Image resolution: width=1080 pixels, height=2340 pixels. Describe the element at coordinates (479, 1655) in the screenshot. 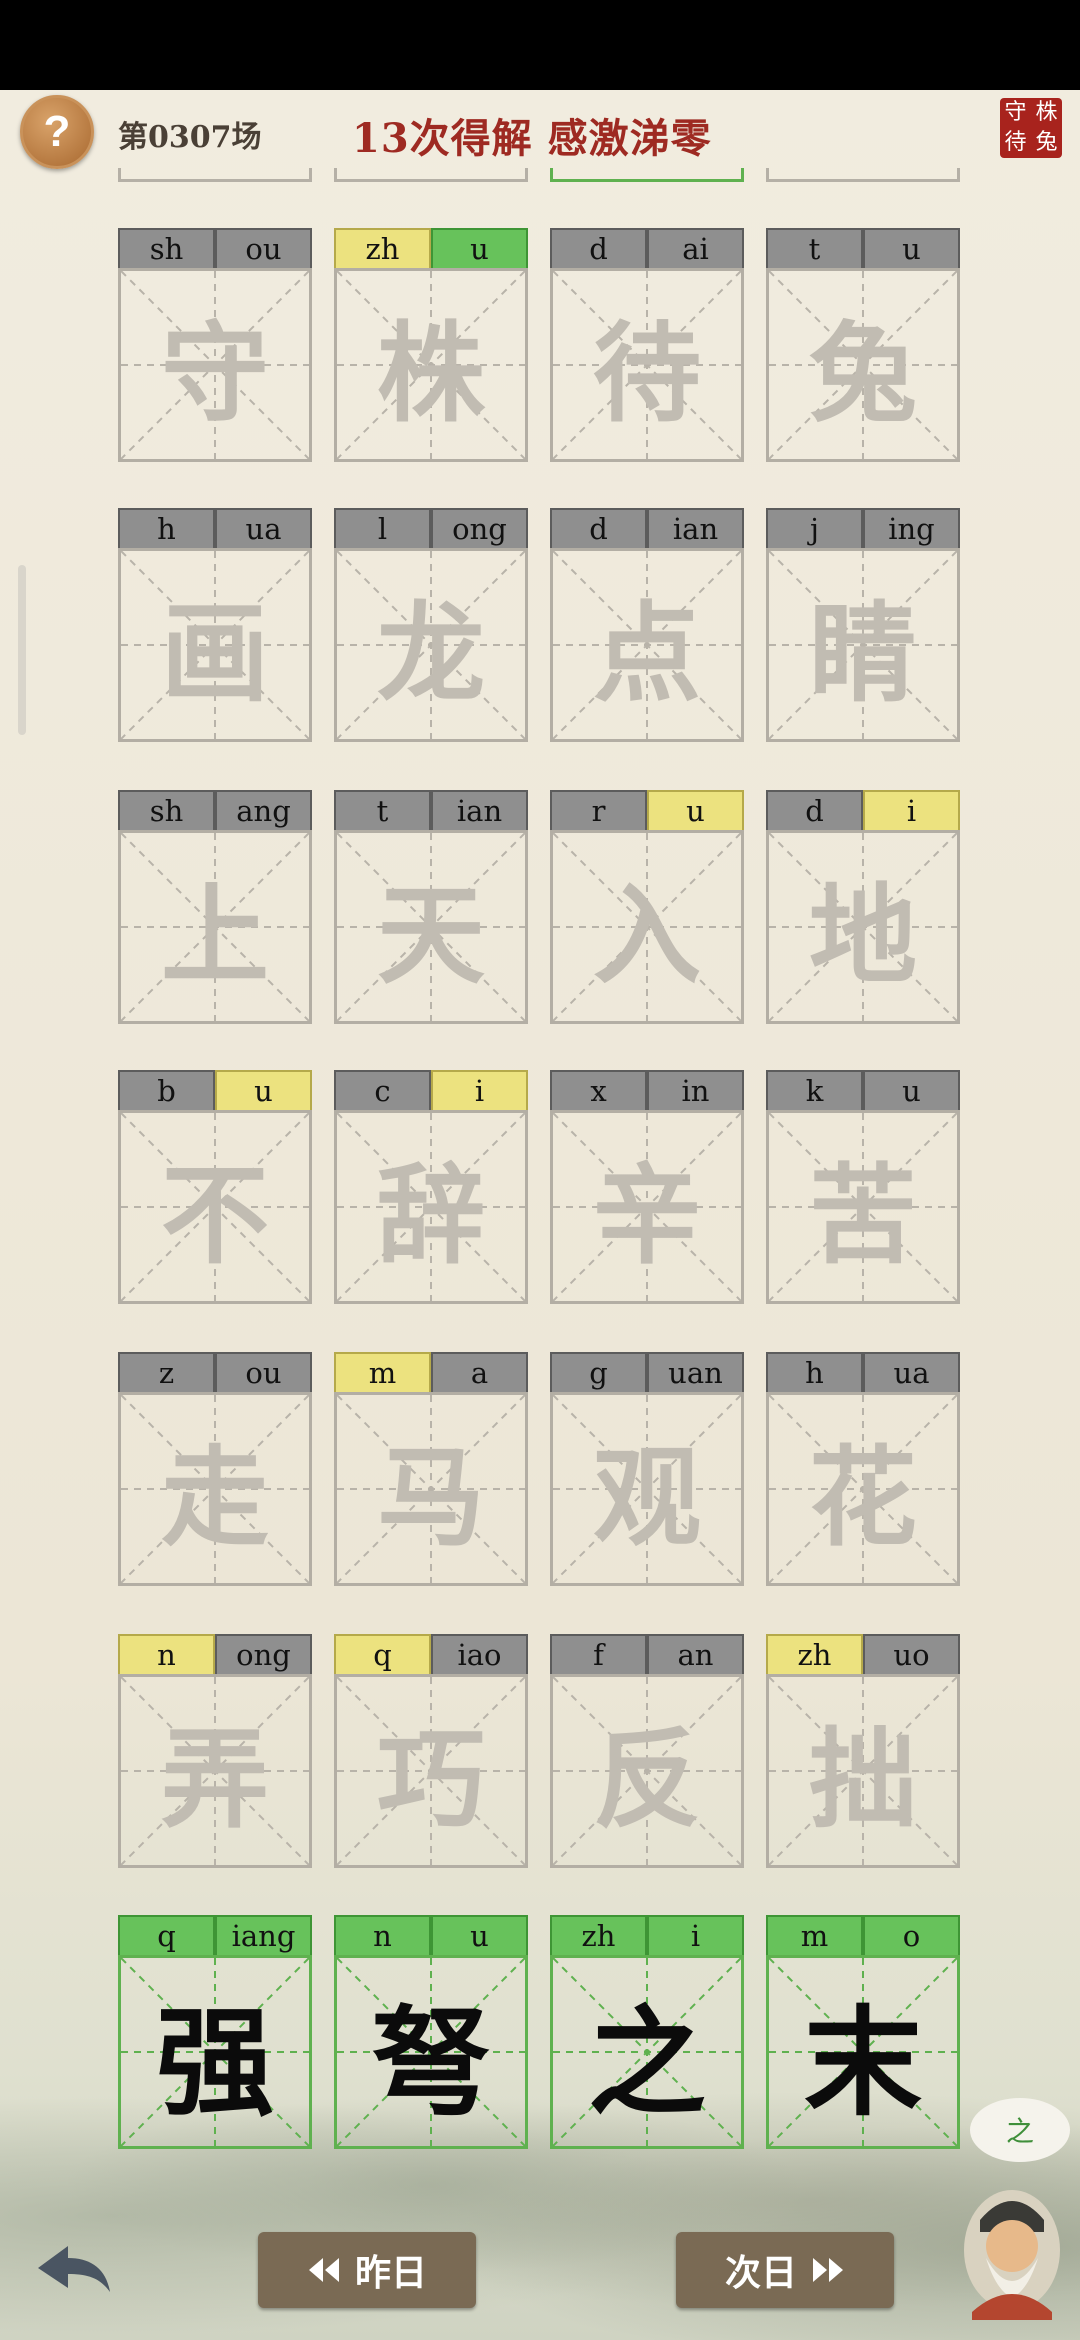

I see `pinyin-final: iao` at that location.